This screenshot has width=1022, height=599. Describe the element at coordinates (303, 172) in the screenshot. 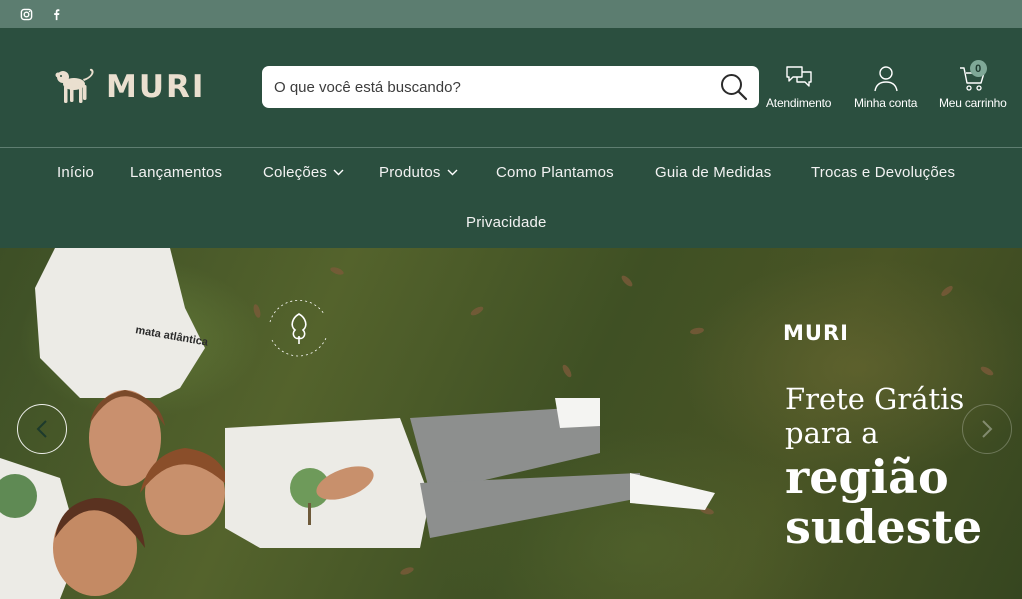

I see `nav-item-colecoes: Coleções` at that location.